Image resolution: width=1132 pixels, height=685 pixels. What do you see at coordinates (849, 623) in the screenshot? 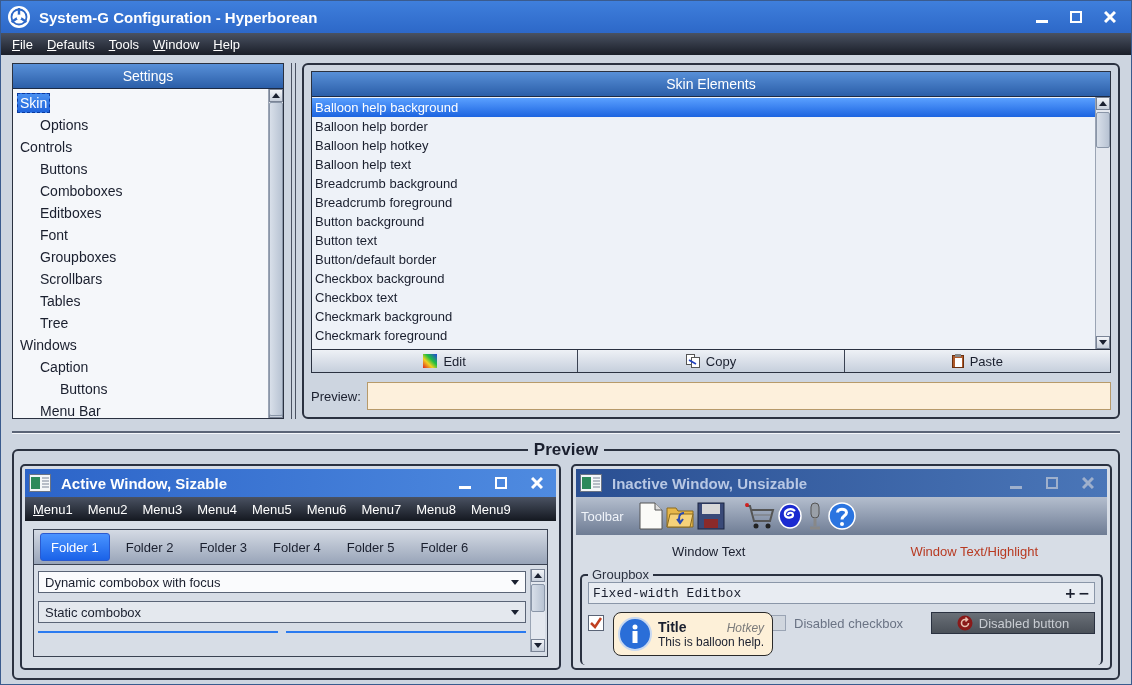
I see `checkbox-label: Disabled checkbox` at bounding box center [849, 623].